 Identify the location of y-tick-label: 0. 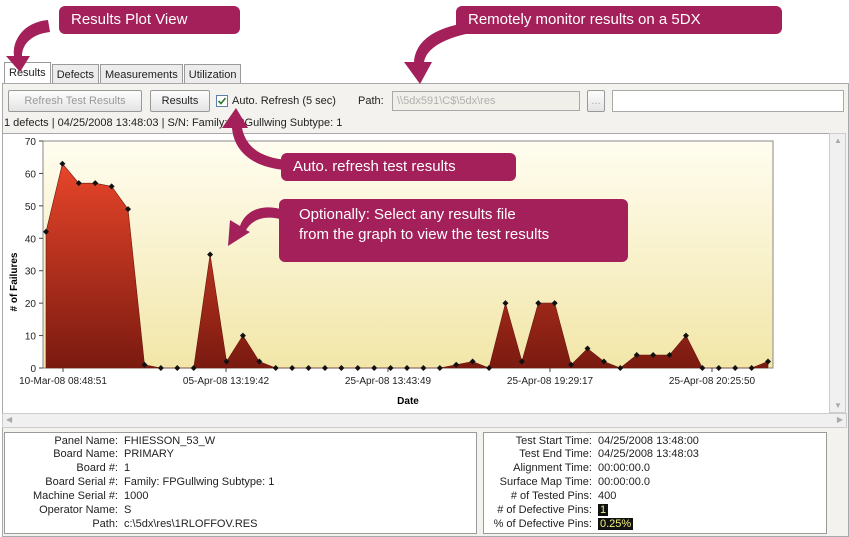
(33, 369).